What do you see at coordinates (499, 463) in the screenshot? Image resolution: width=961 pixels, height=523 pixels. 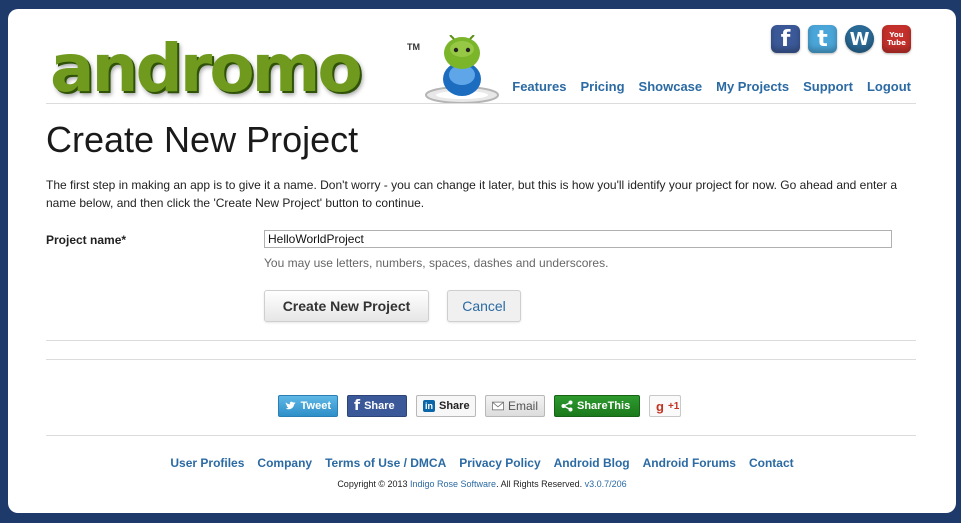 I see `footer-privacy: Privacy Policy` at bounding box center [499, 463].